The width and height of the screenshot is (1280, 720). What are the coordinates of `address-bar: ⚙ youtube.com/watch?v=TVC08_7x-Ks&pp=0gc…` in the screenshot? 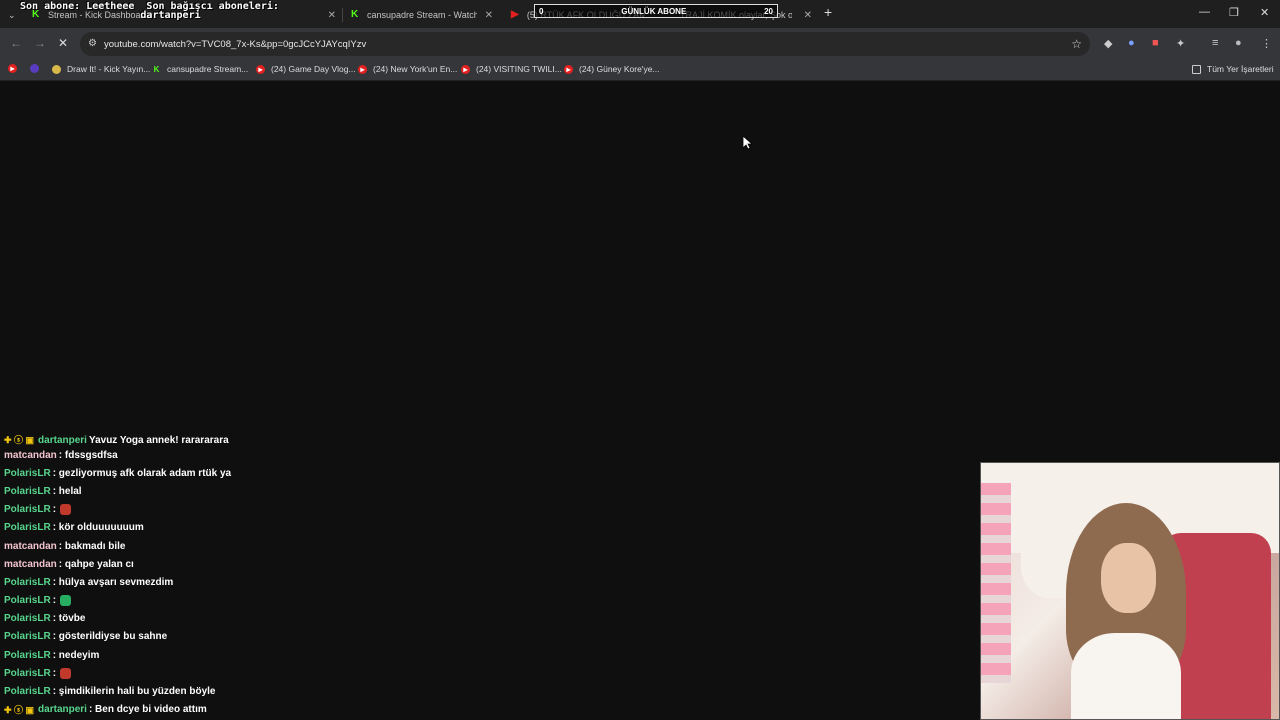 It's located at (585, 44).